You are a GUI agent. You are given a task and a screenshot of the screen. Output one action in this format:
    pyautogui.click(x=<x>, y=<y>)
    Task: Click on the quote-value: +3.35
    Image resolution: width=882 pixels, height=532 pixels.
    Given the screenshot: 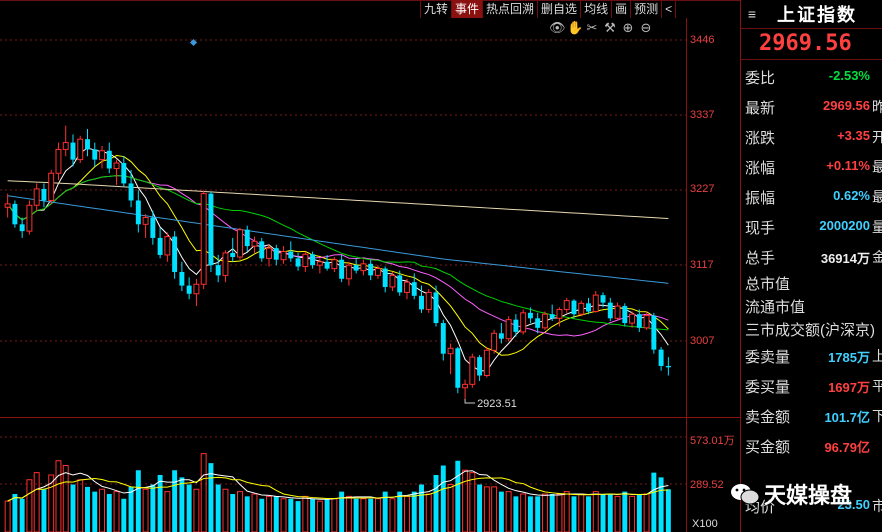 What is the action you would take?
    pyautogui.click(x=853, y=135)
    